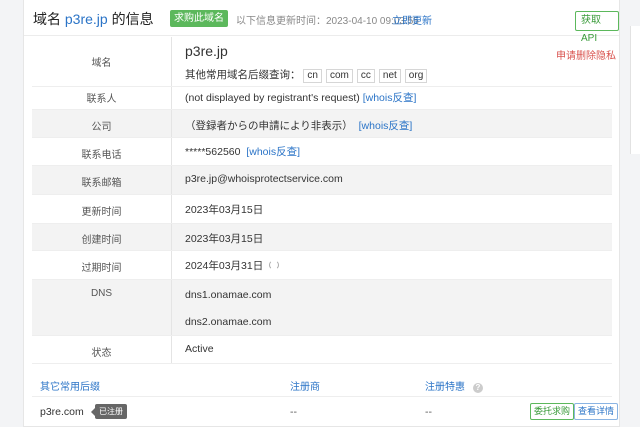  Describe the element at coordinates (264, 179) in the screenshot. I see `email-value: p3re.jp@whoisprotectservice.com` at that location.